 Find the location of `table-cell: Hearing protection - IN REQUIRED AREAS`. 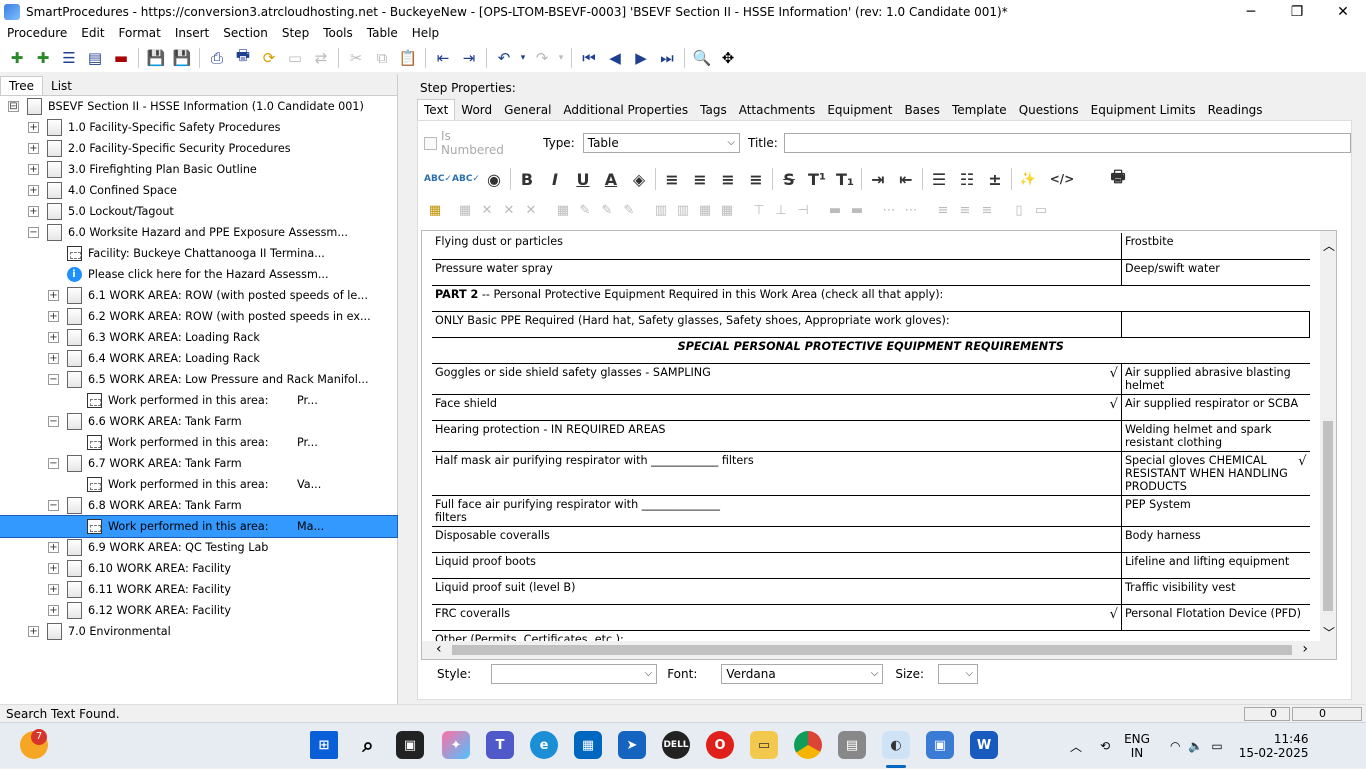

table-cell: Hearing protection - IN REQUIRED AREAS is located at coordinates (777, 436).